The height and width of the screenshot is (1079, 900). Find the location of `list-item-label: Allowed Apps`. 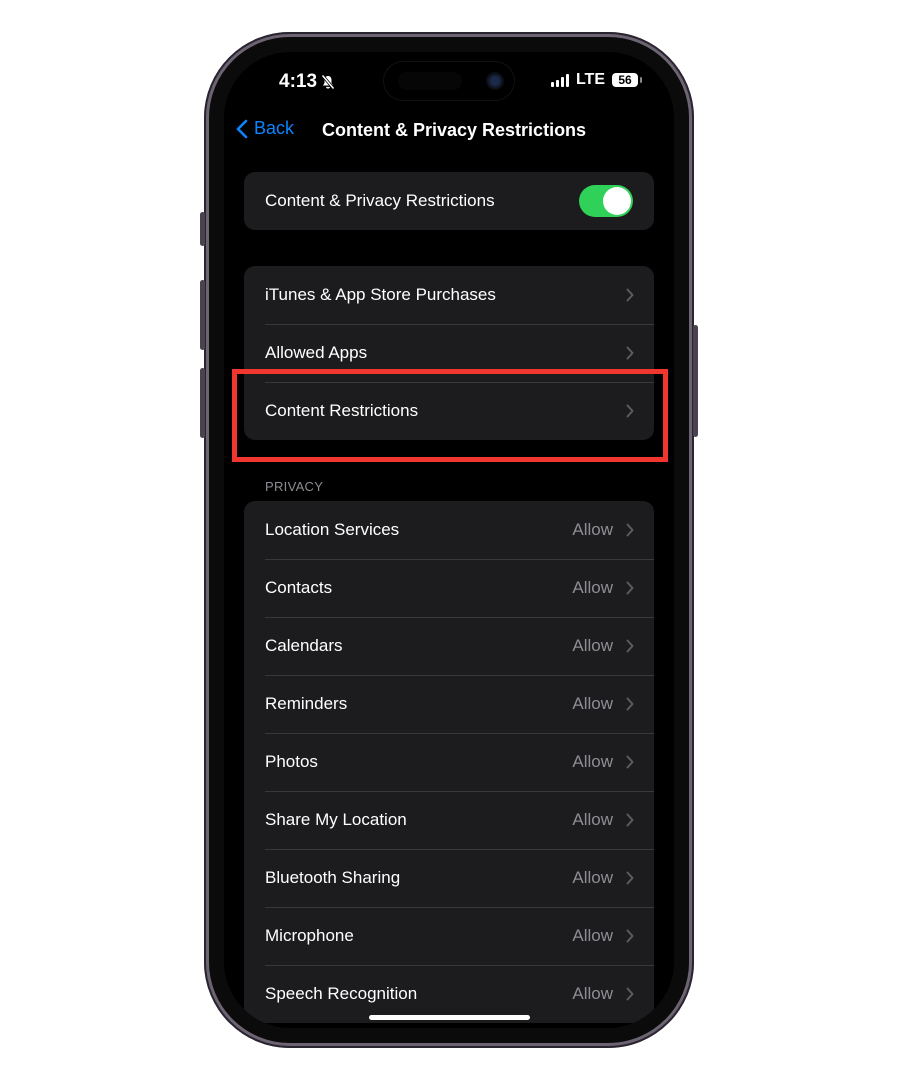

list-item-label: Allowed Apps is located at coordinates (316, 352).